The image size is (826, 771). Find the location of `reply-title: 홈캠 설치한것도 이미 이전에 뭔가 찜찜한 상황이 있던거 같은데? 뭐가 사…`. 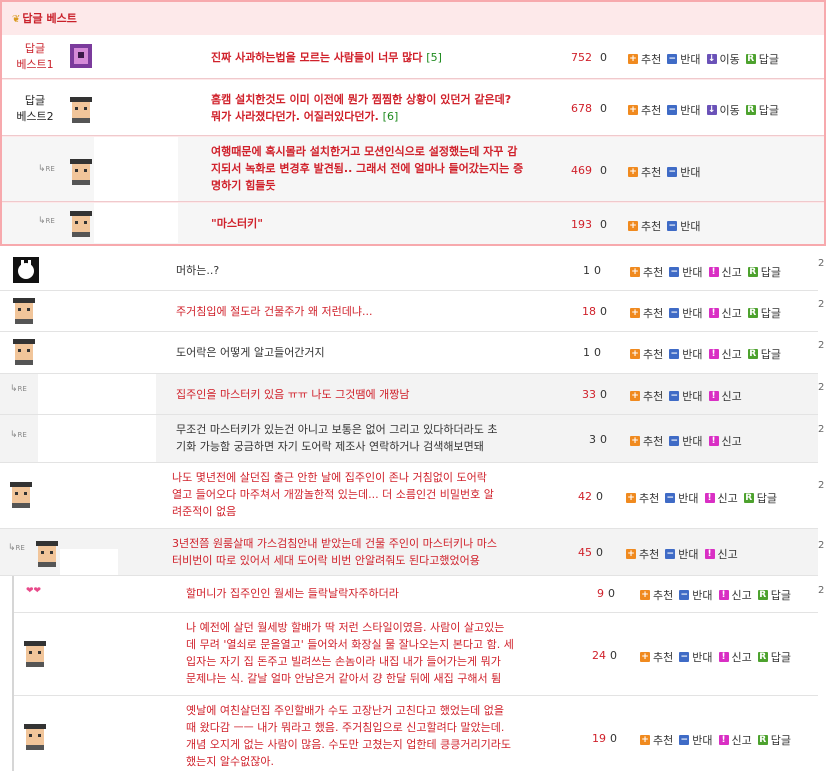

reply-title: 홈캠 설치한것도 이미 이전에 뭔가 찜찜한 상황이 있던거 같은데? 뭐가 사… is located at coordinates (361, 108).